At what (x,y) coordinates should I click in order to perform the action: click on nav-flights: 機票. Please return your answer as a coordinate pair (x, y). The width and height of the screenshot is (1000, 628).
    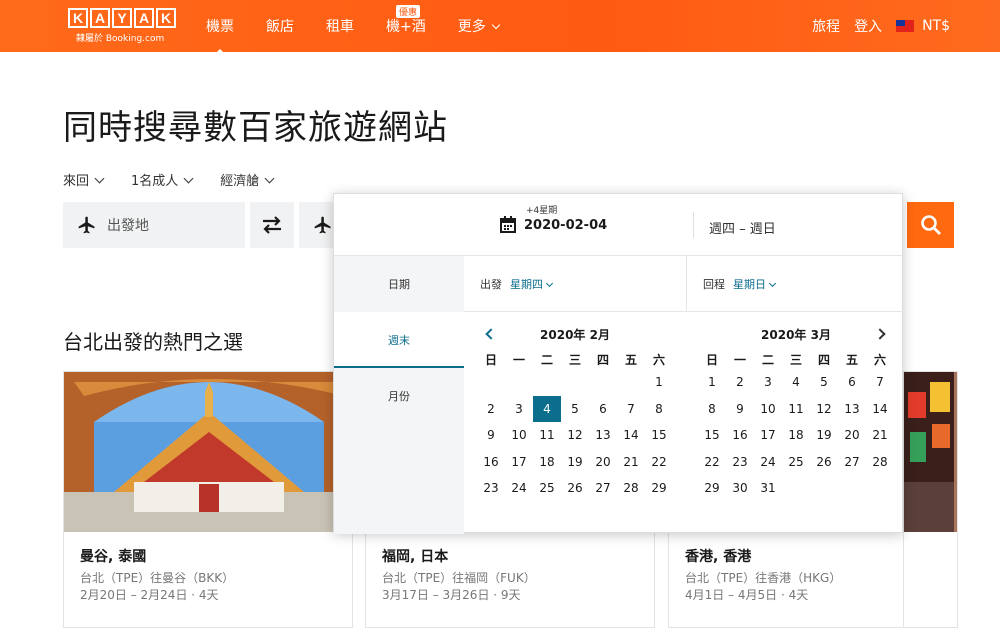
    Looking at the image, I should click on (220, 36).